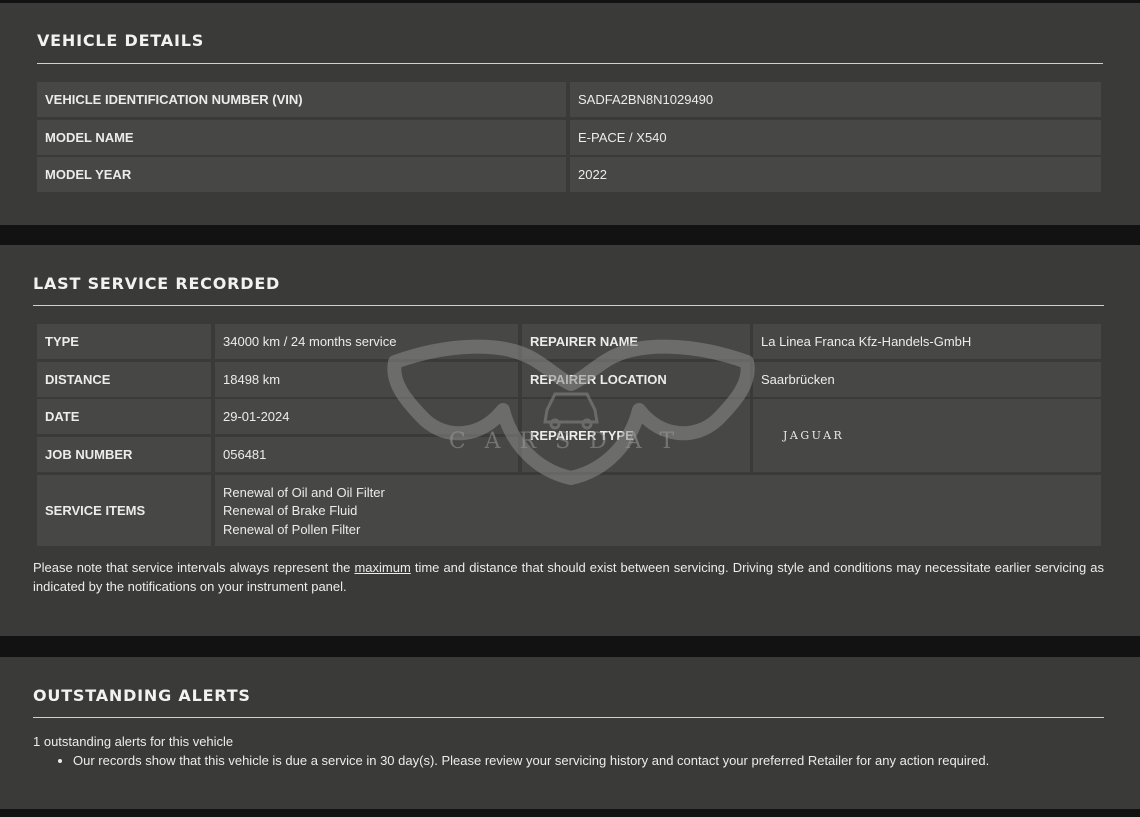 The height and width of the screenshot is (817, 1140). What do you see at coordinates (636, 435) in the screenshot?
I see `repairer-type-label: REPAIRER TYPE` at bounding box center [636, 435].